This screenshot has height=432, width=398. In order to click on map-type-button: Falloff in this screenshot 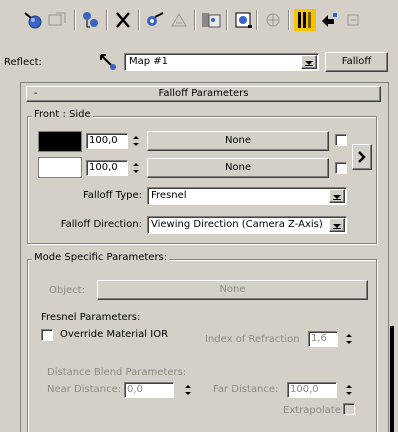, I will do `click(356, 62)`.